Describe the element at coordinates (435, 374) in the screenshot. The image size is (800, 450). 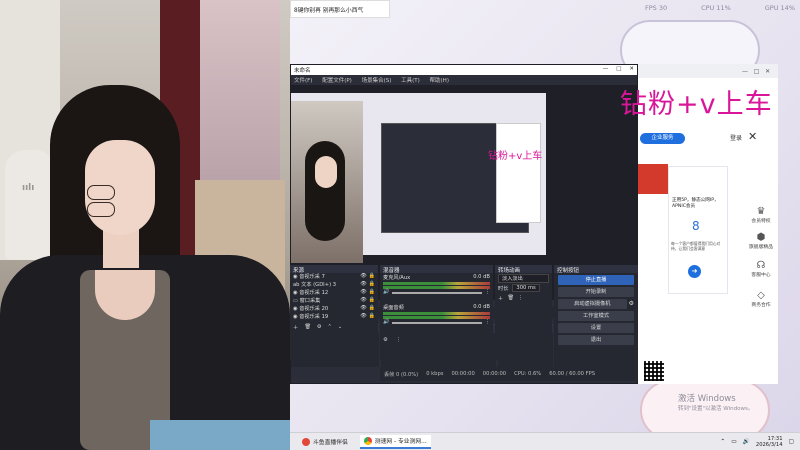
I see `bitrate: 0 kbps` at that location.